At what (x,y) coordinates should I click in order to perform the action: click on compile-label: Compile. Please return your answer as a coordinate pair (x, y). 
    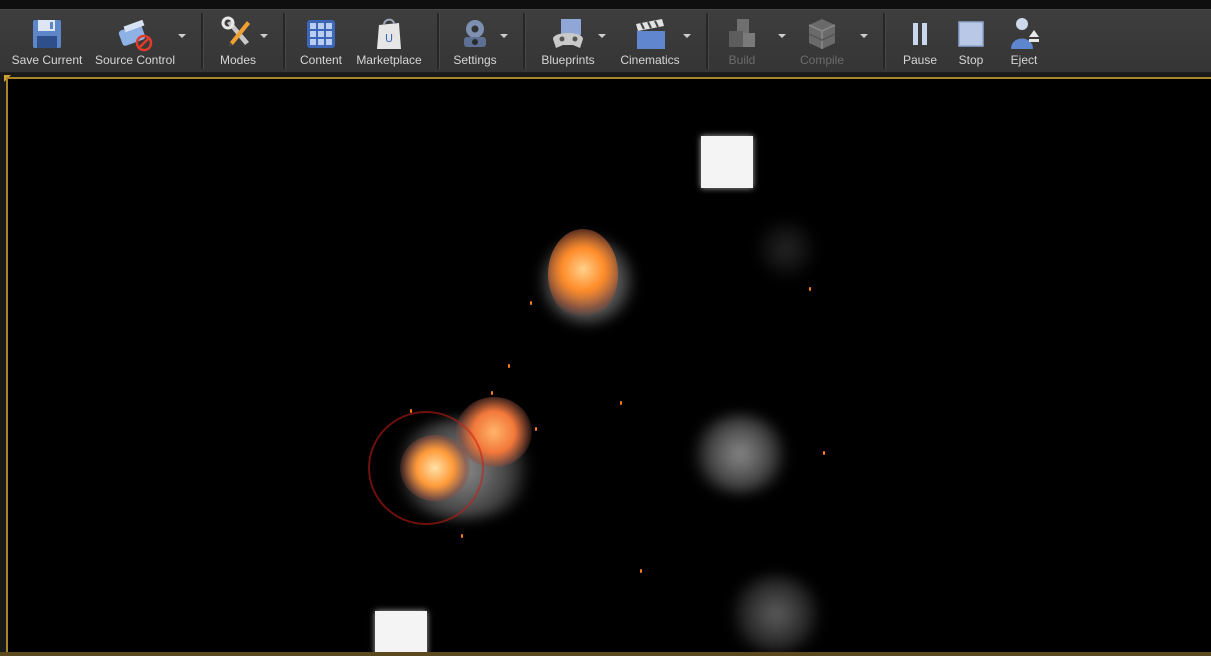
    Looking at the image, I should click on (821, 60).